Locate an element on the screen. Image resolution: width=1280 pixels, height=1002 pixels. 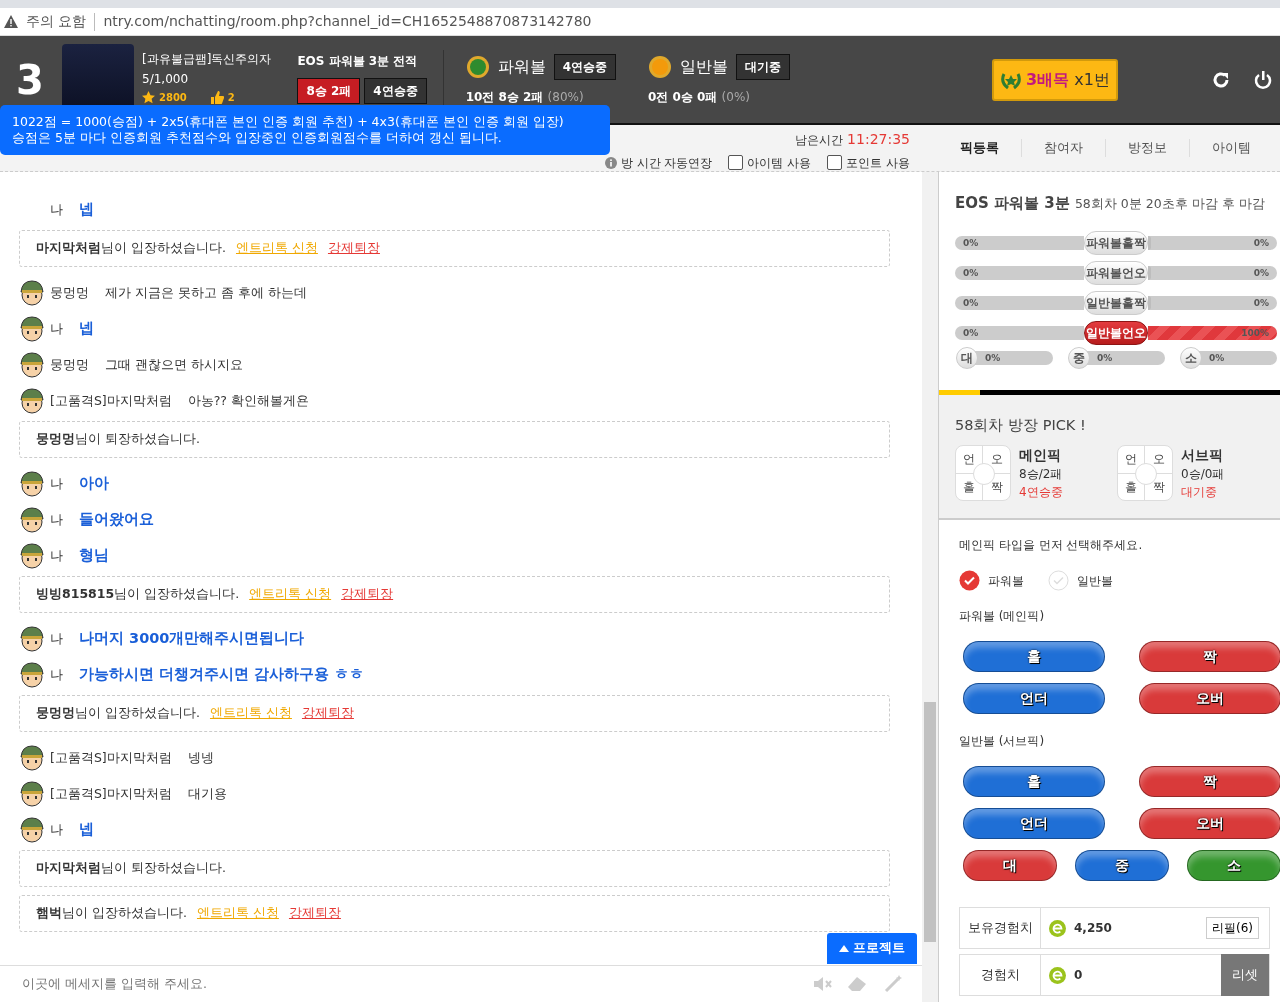
notice-text: 햄벅님이 입장하셨습니다. is located at coordinates (111, 913).